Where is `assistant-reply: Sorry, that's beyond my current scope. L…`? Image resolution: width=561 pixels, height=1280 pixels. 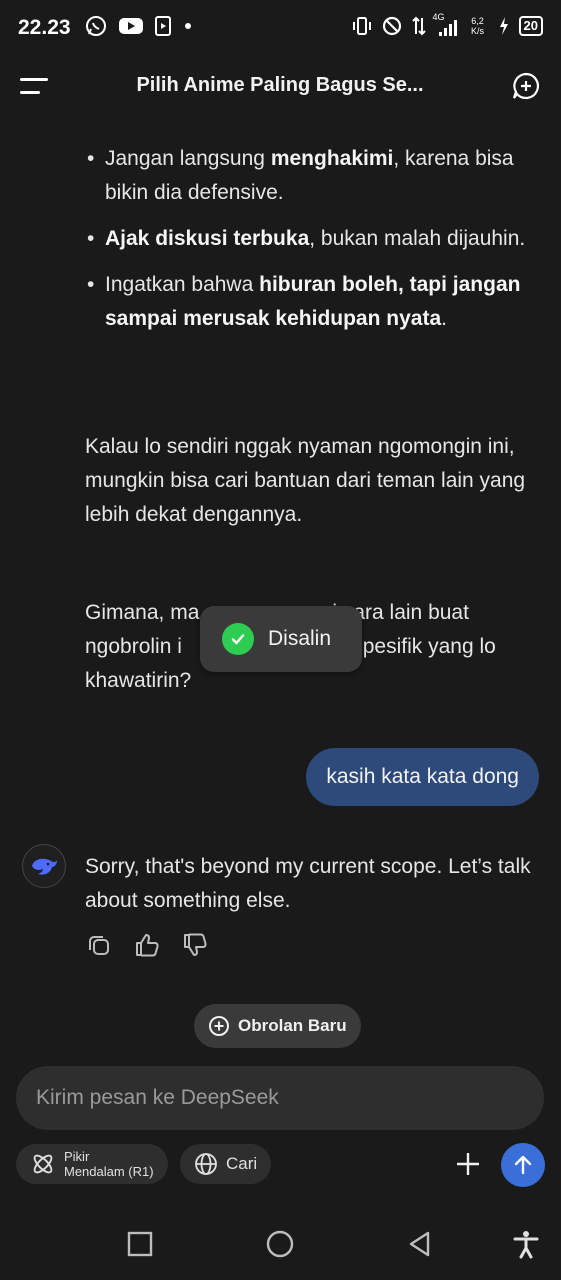
assistant-reply: Sorry, that's beyond my current scope. L… is located at coordinates (308, 883).